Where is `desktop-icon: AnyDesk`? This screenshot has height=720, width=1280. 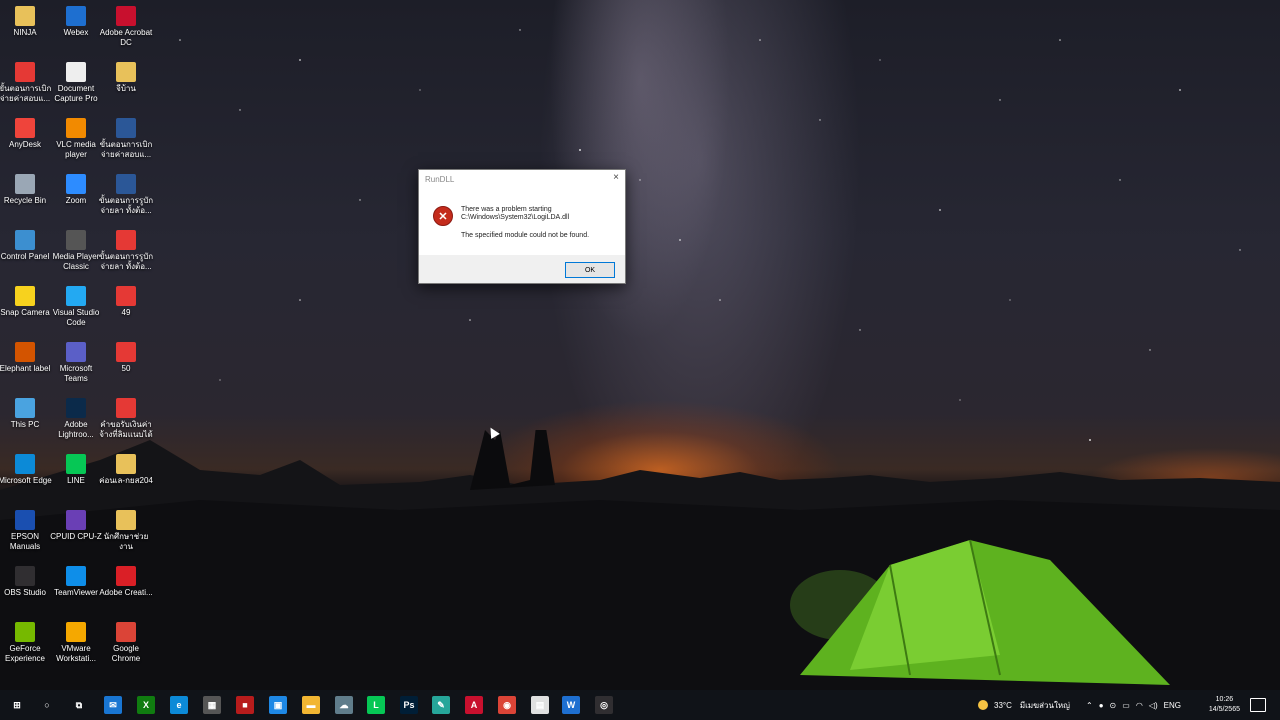 desktop-icon: AnyDesk is located at coordinates (26, 134).